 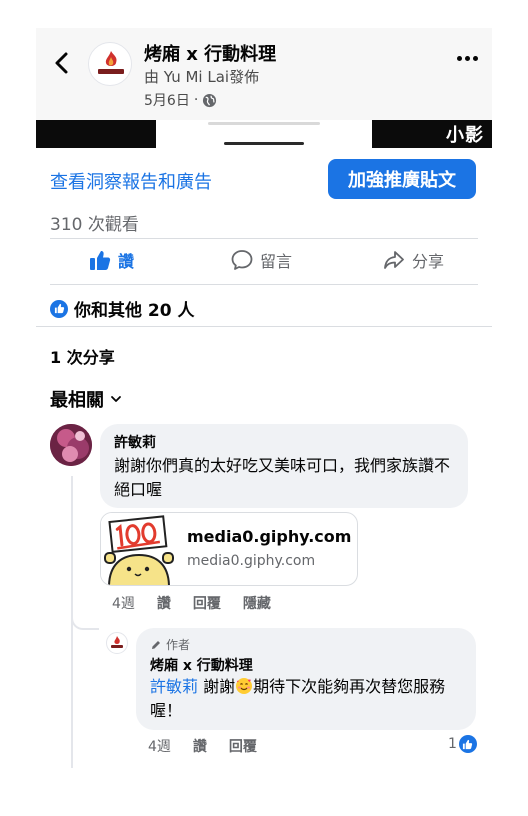 I want to click on reply-like-number: 1, so click(x=452, y=744).